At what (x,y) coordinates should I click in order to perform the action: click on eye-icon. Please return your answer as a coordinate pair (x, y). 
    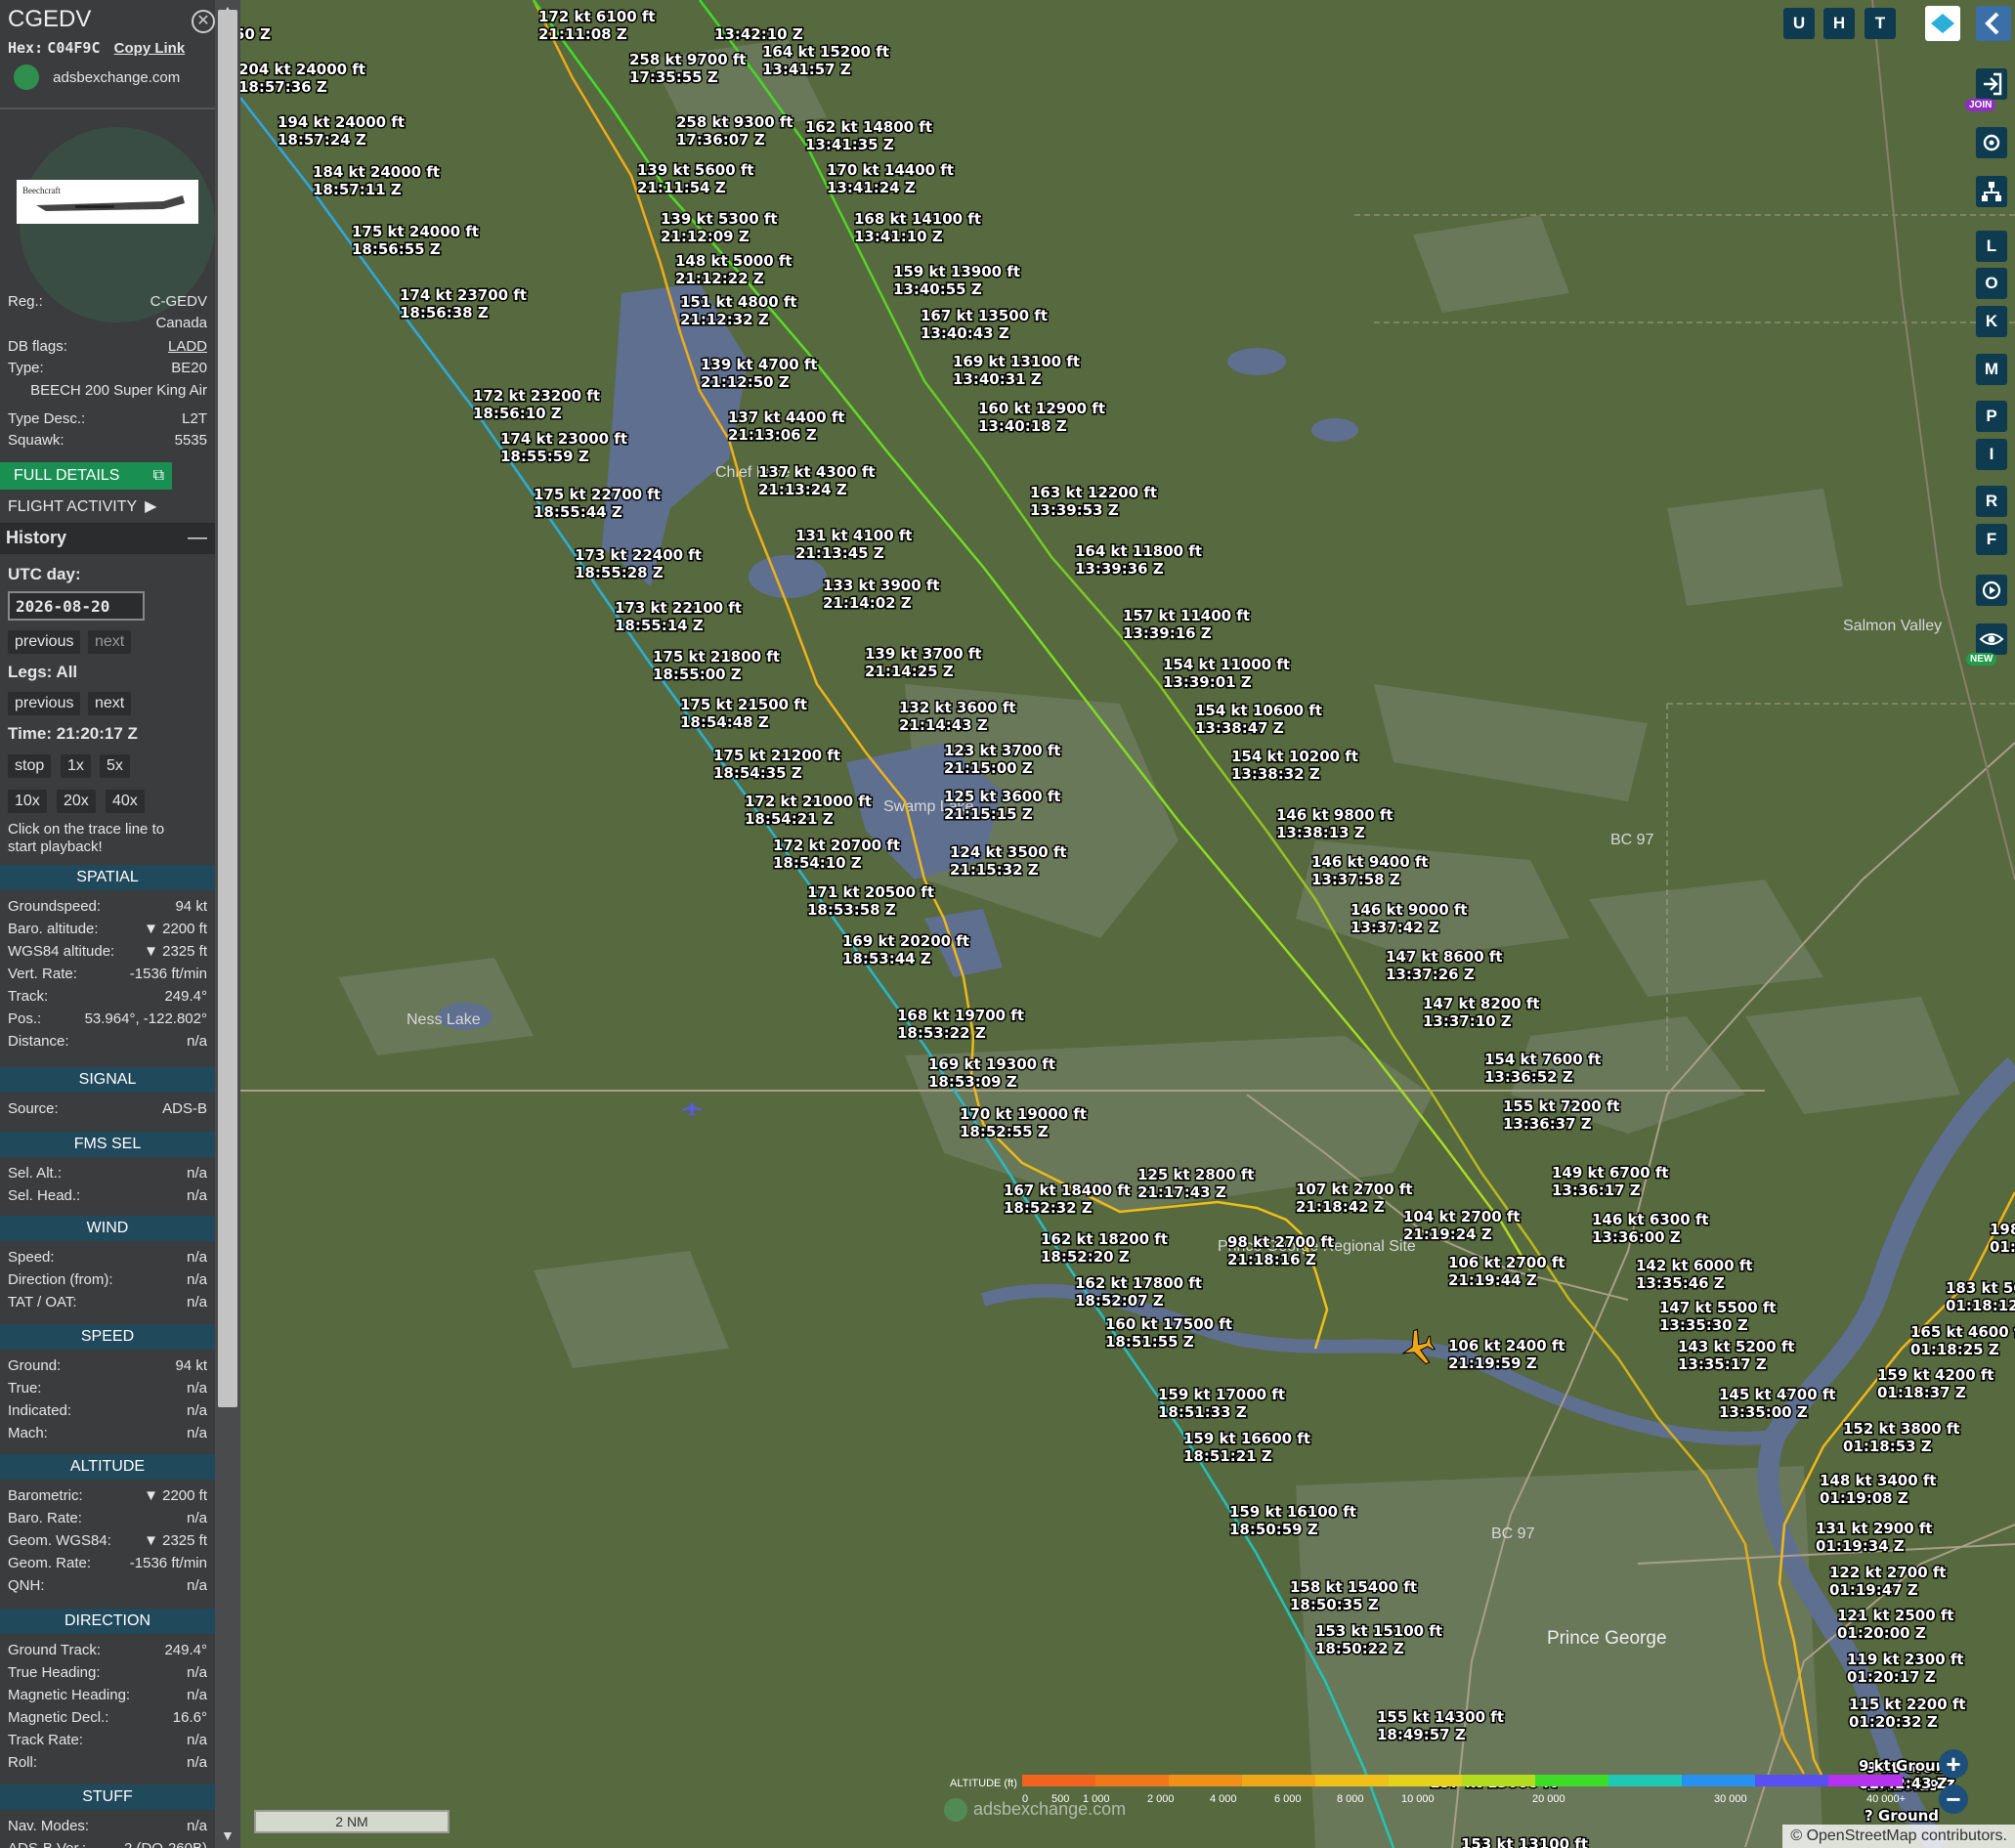
    Looking at the image, I should click on (1991, 639).